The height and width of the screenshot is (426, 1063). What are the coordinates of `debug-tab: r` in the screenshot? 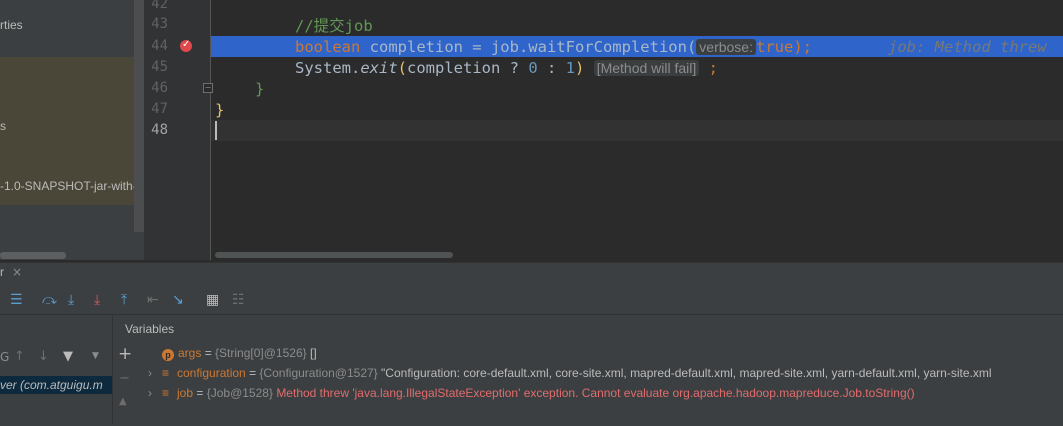 It's located at (2, 272).